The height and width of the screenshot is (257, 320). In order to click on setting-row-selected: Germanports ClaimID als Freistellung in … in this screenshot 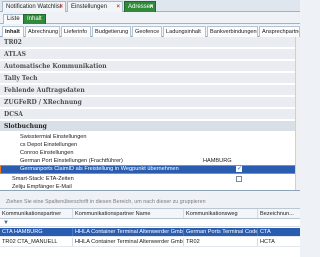, I will do `click(150, 169)`.